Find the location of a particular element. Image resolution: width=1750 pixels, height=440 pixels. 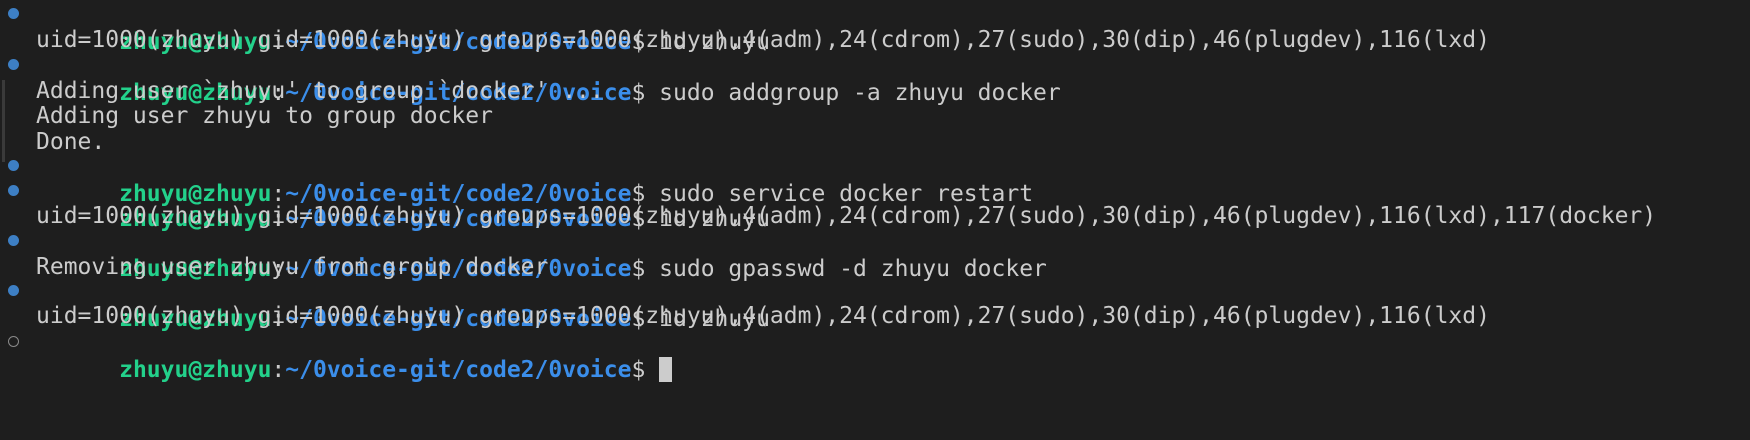

output-text: Adding user zhuyu to group docker is located at coordinates (264, 116).